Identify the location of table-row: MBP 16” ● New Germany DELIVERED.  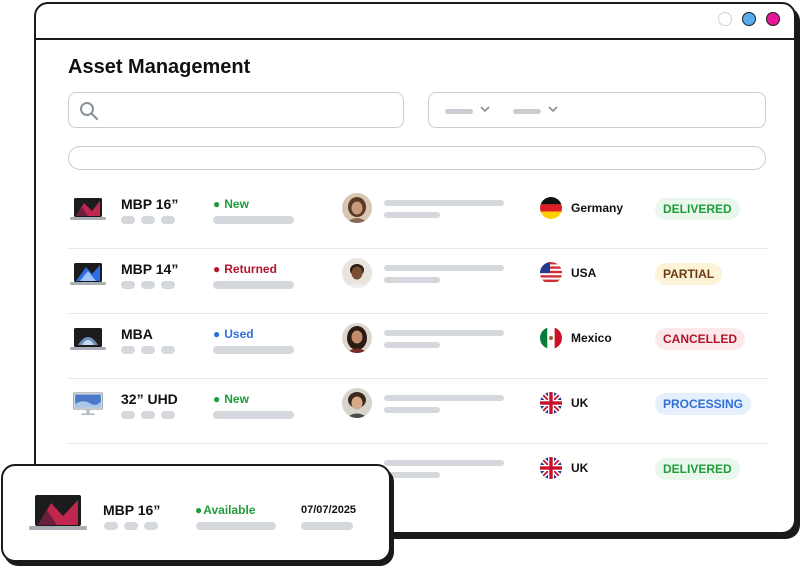
(418, 216).